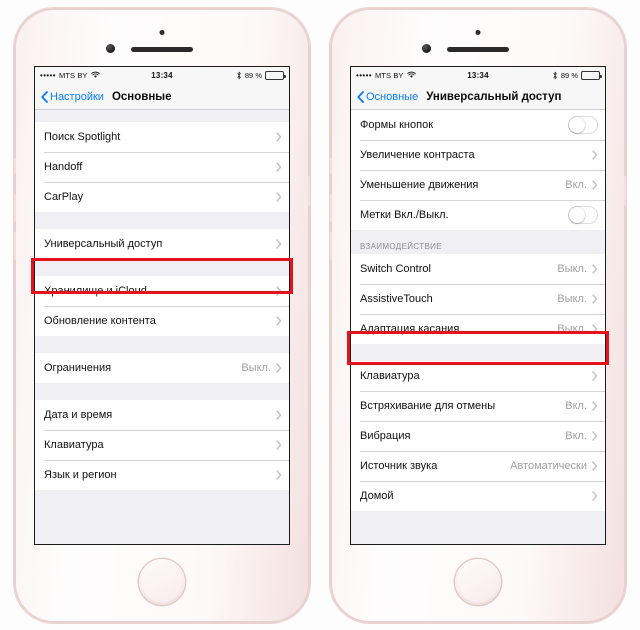  Describe the element at coordinates (80, 475) in the screenshot. I see `settings-row-label: Язык и регион` at that location.